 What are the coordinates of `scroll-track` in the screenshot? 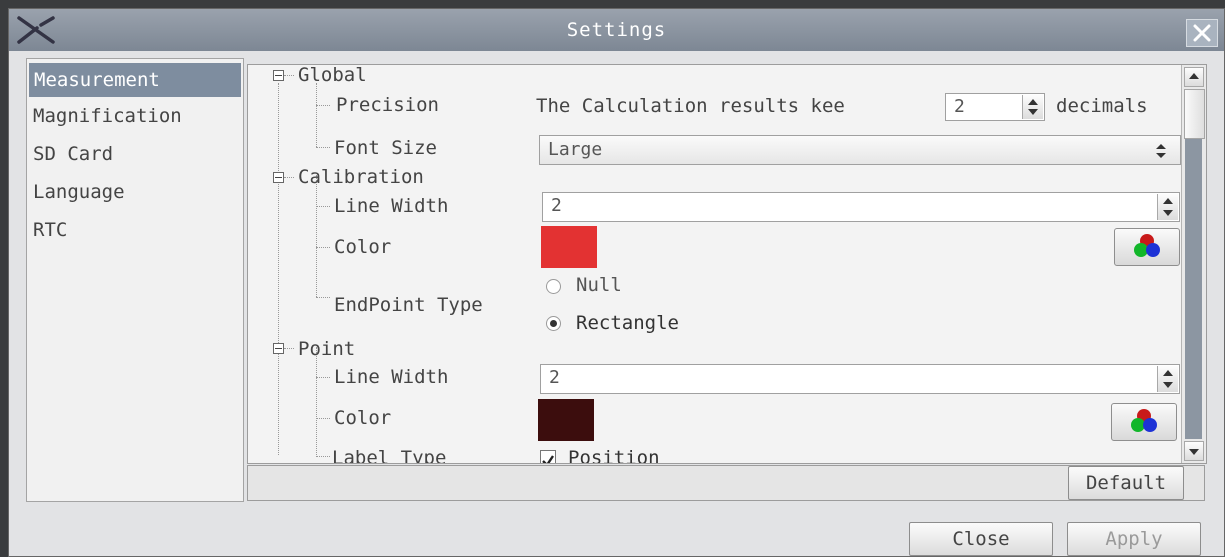 It's located at (1193, 264).